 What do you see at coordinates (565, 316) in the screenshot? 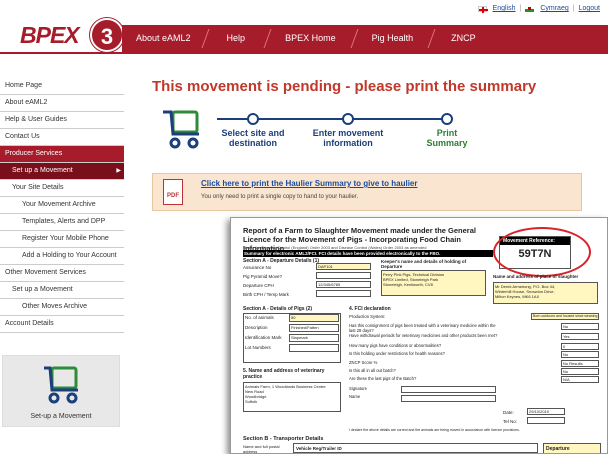
I see `production-system-value: Born outdoors and housed since weaning` at bounding box center [565, 316].